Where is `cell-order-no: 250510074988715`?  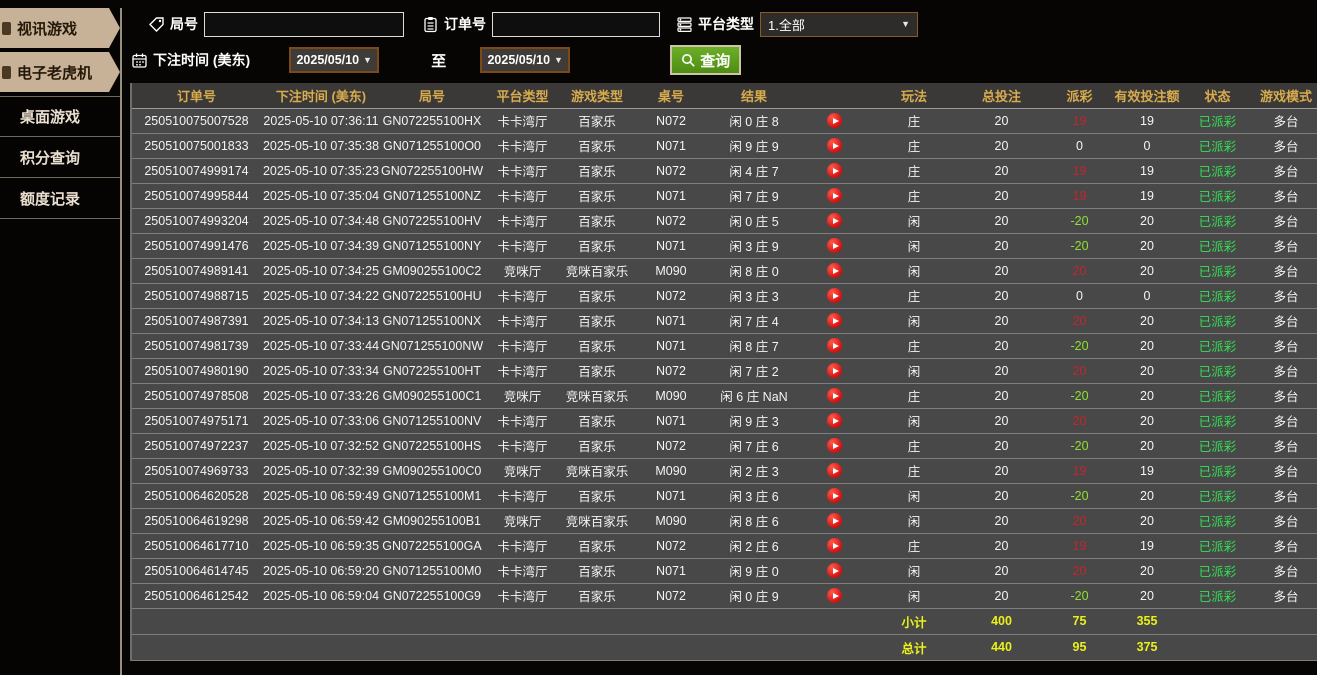
cell-order-no: 250510074988715 is located at coordinates (196, 296).